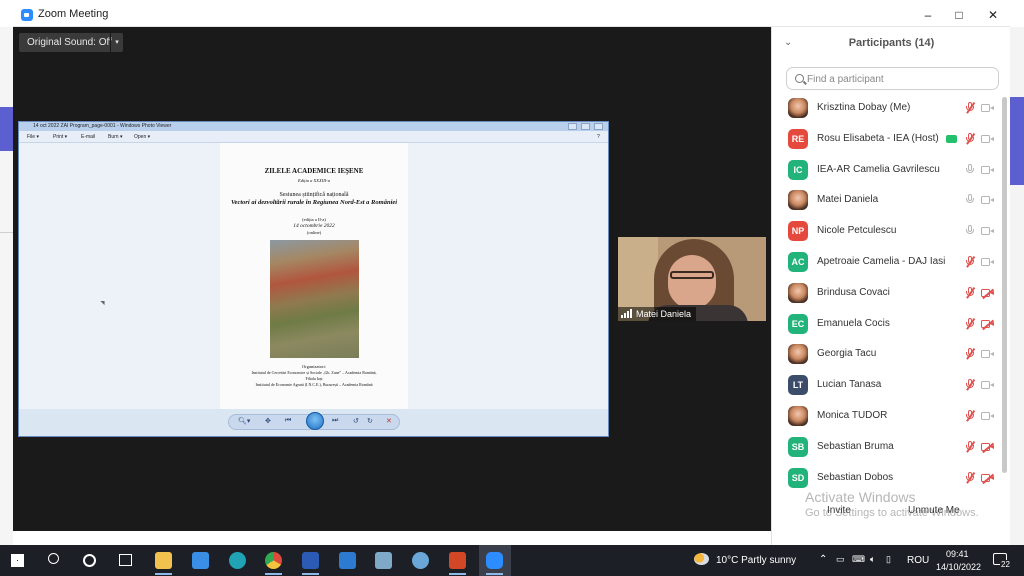 The width and height of the screenshot is (1024, 576). What do you see at coordinates (888, 416) in the screenshot?
I see `participant-row: Monica TUDOR` at bounding box center [888, 416].